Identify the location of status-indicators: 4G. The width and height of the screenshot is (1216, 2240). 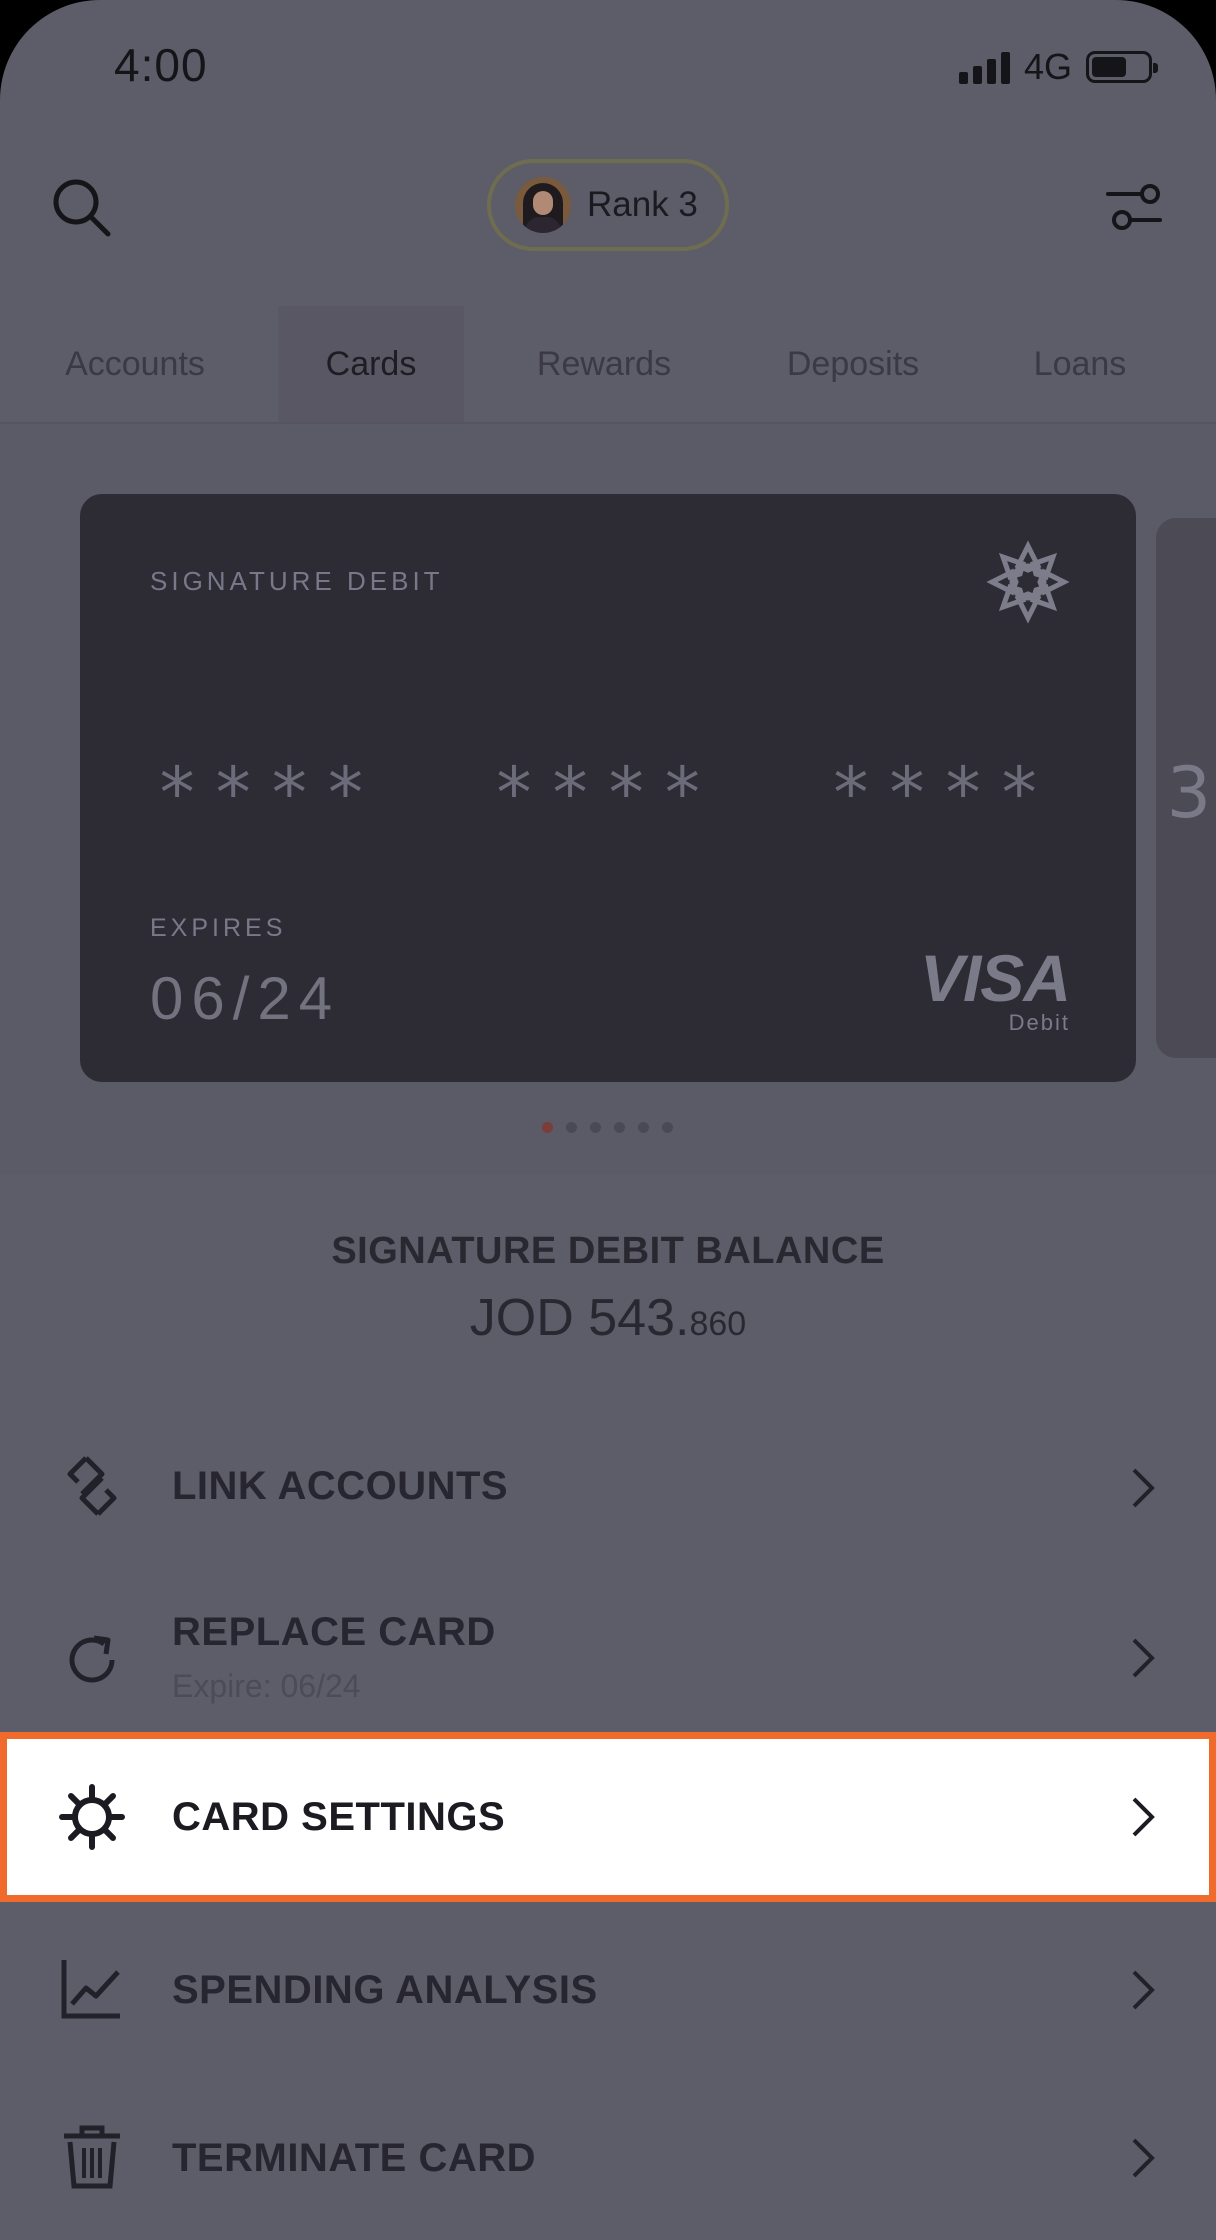
(1058, 67).